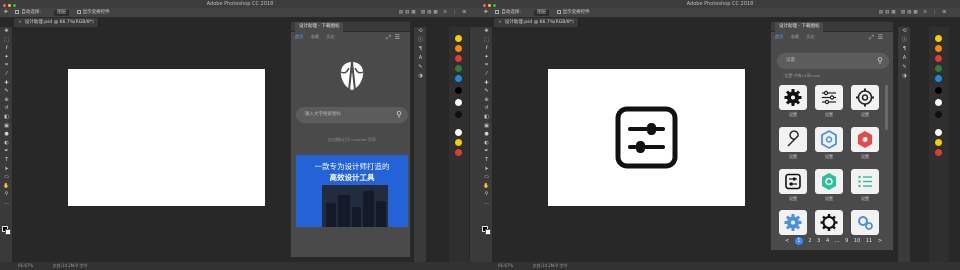 Image resolution: width=960 pixels, height=270 pixels. Describe the element at coordinates (420, 40) in the screenshot. I see `info-icon: ⓘ` at that location.